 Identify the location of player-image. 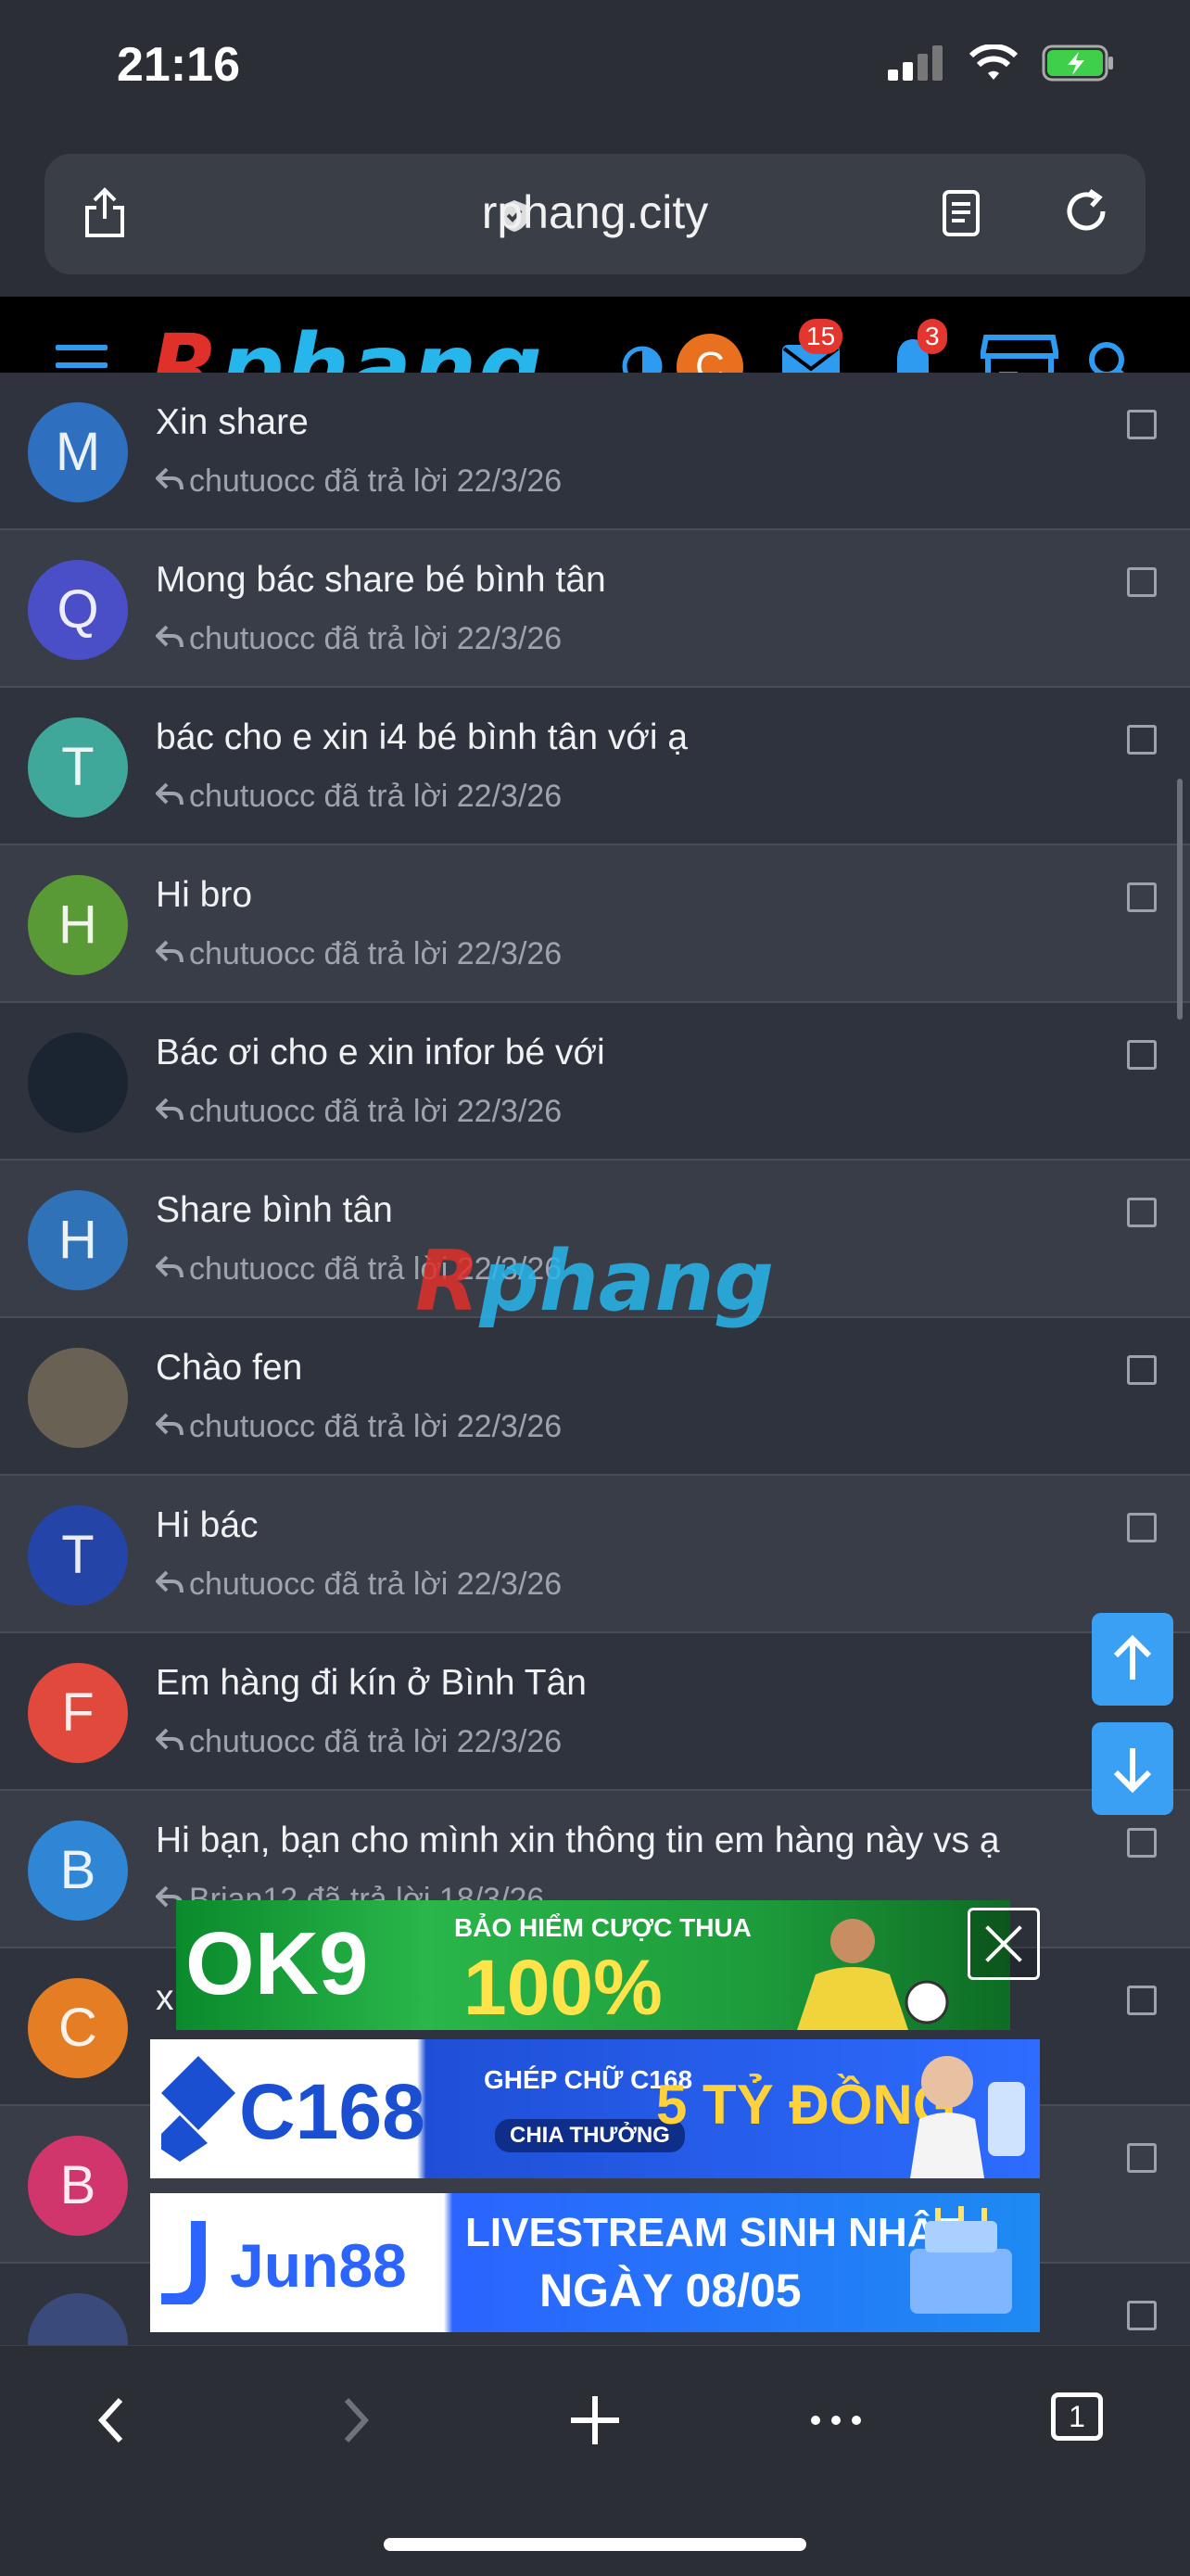
(873, 1974).